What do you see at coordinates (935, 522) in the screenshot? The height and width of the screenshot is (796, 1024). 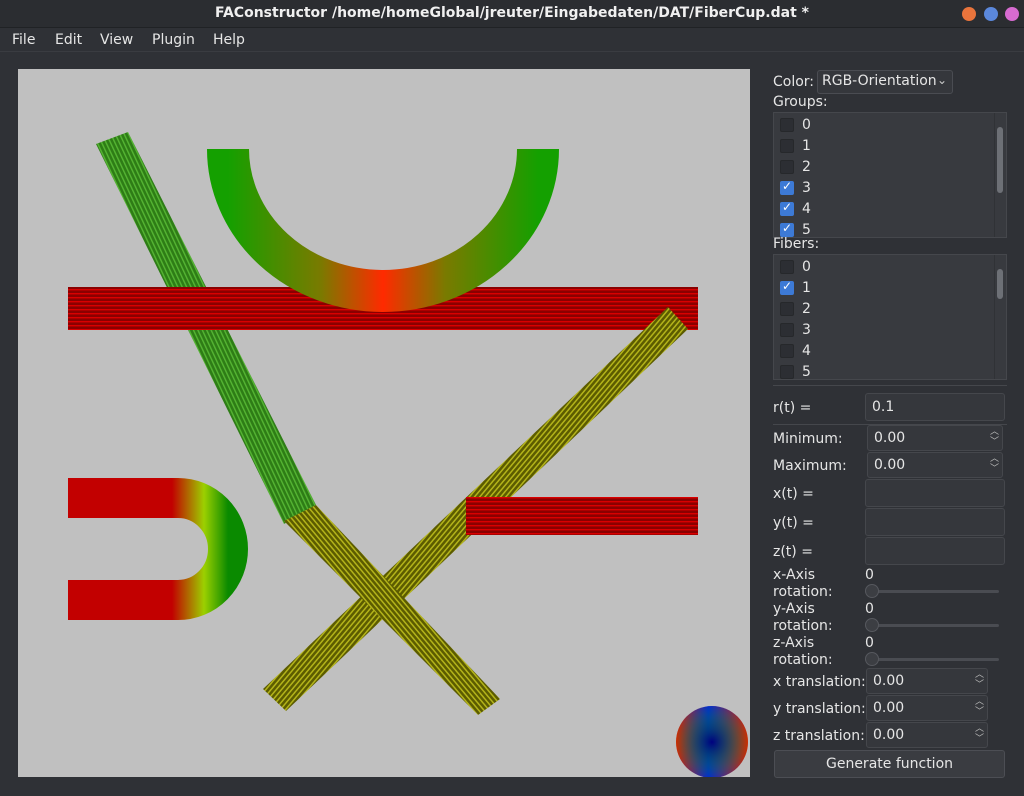 I see `y-function-input` at bounding box center [935, 522].